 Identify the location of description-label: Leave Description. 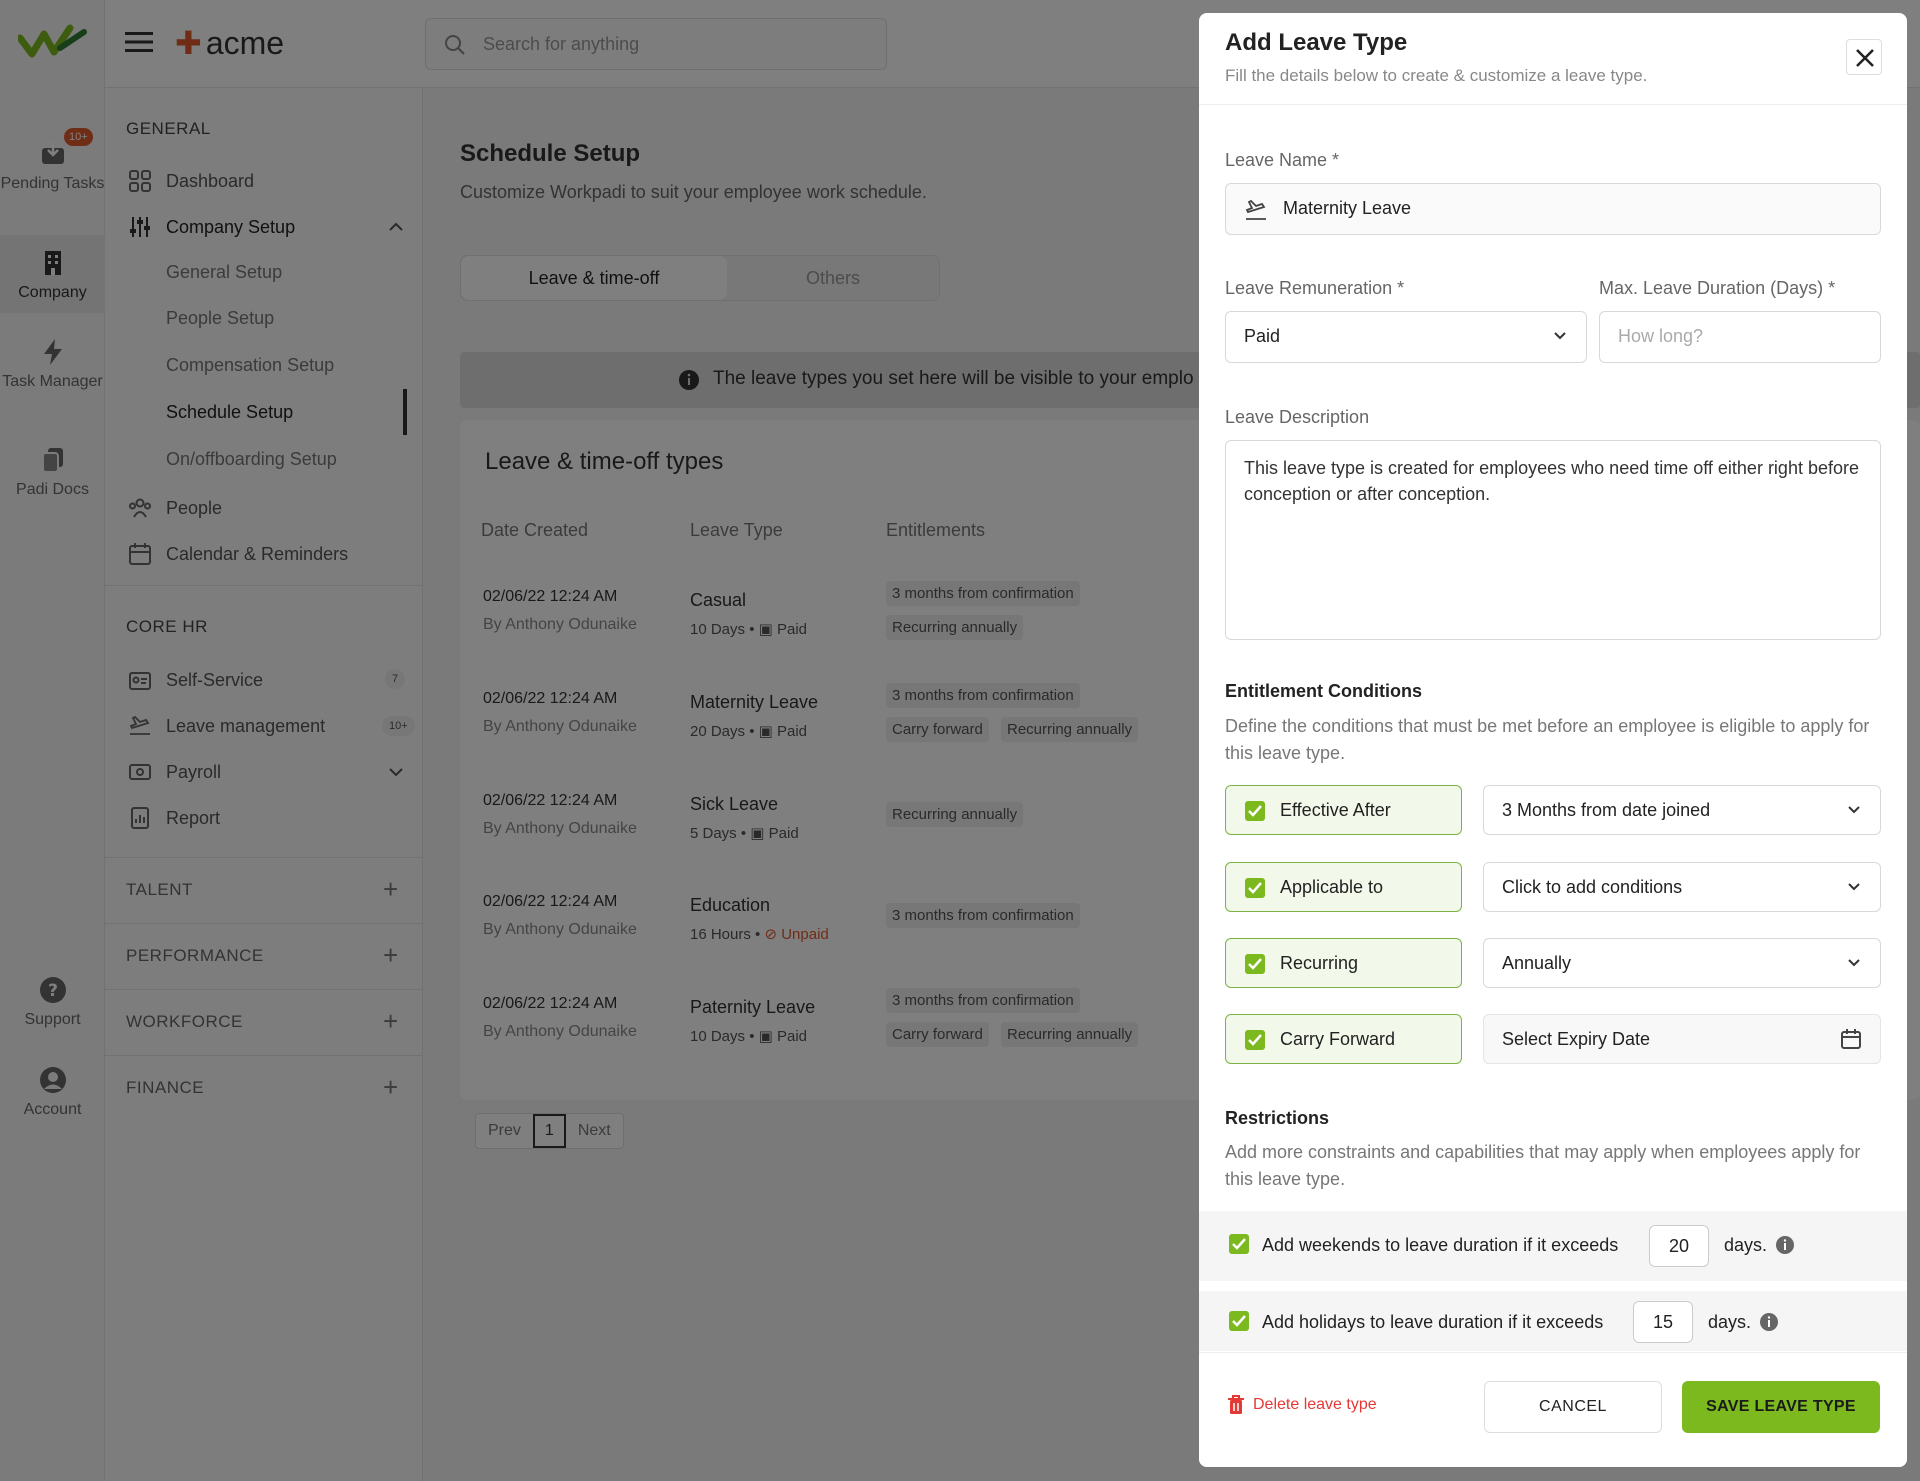
(1297, 417).